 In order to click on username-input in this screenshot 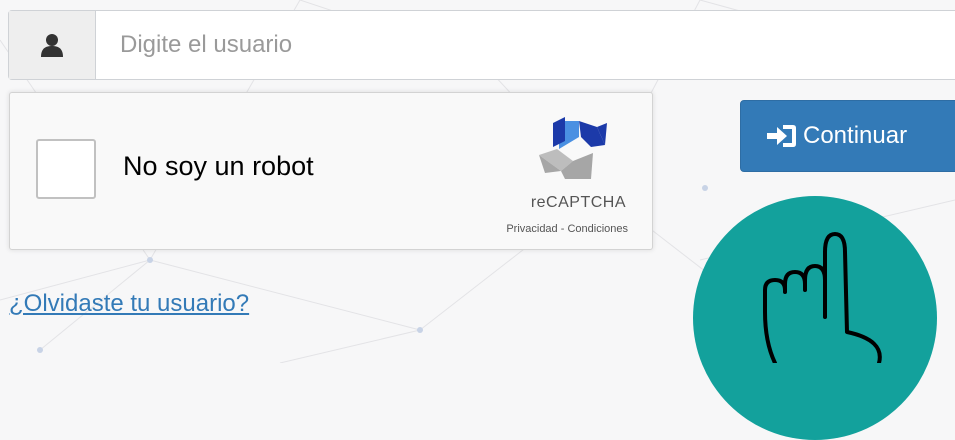, I will do `click(525, 45)`.